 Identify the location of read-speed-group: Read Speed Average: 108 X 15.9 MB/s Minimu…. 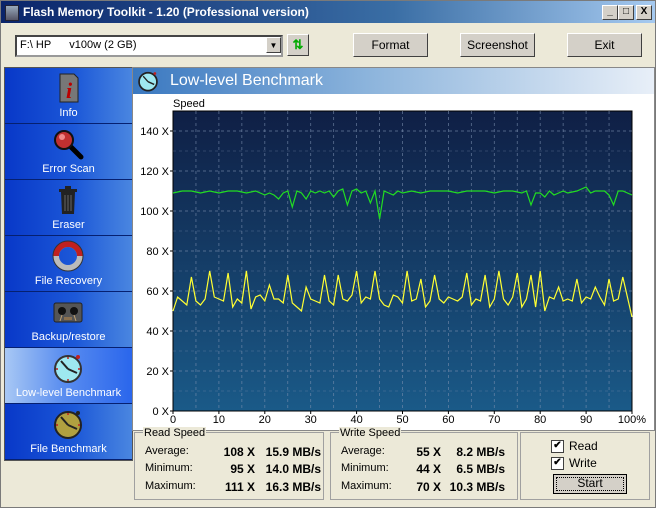
(229, 463).